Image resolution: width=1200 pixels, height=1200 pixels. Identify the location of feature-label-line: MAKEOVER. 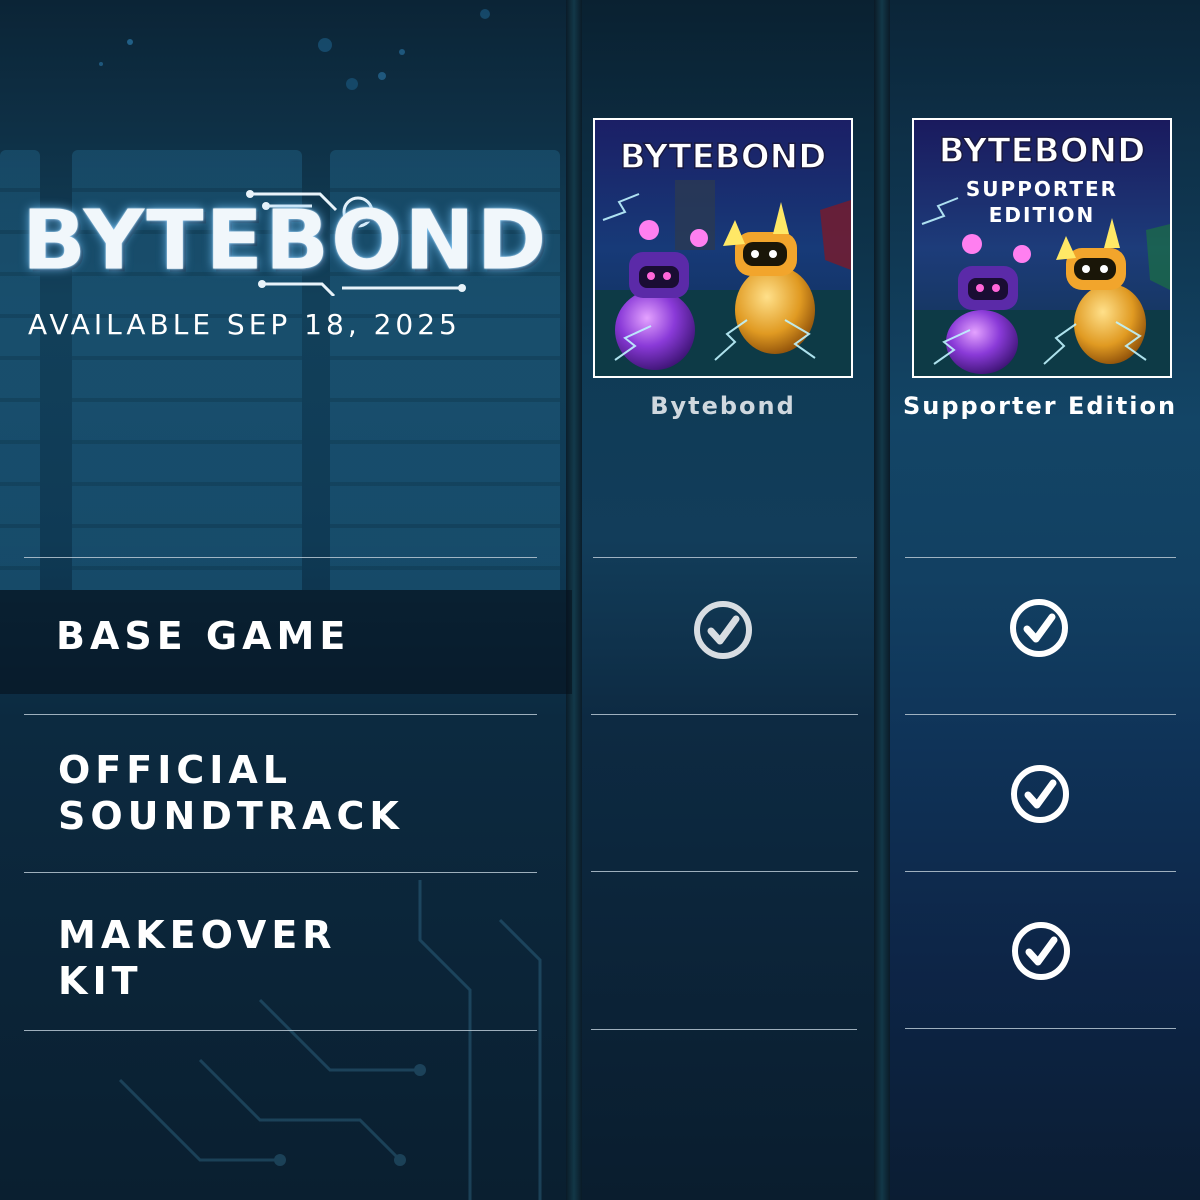
(197, 935).